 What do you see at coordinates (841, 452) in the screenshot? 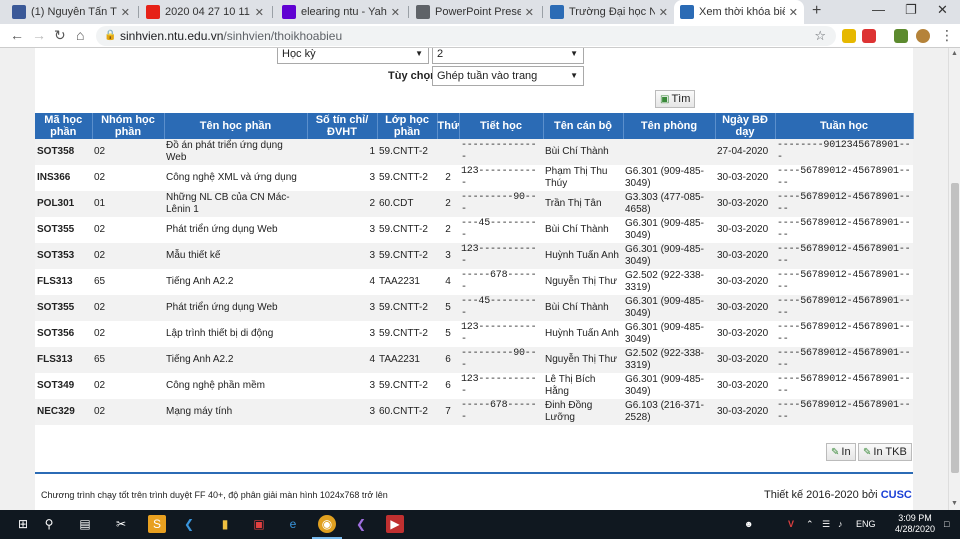
I see `print-button: ✎ In` at bounding box center [841, 452].